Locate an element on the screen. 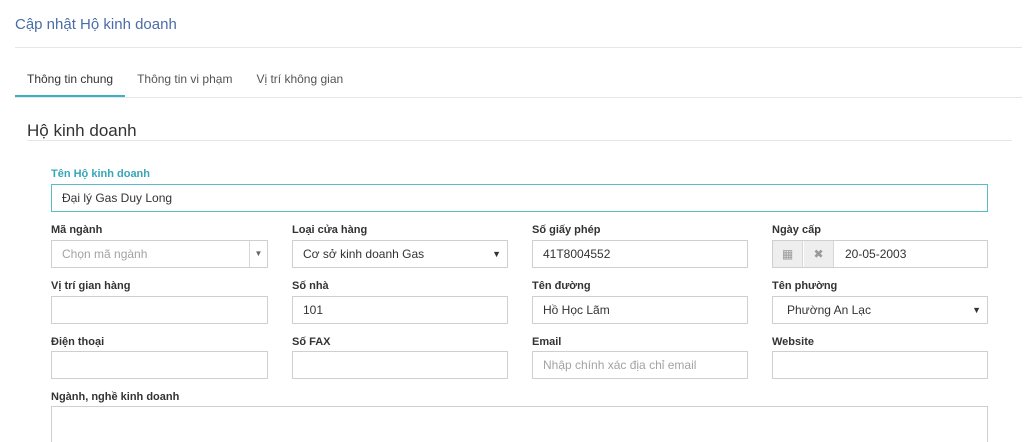  email-placeholder: Nhập chính xác địa chỉ email is located at coordinates (620, 365).